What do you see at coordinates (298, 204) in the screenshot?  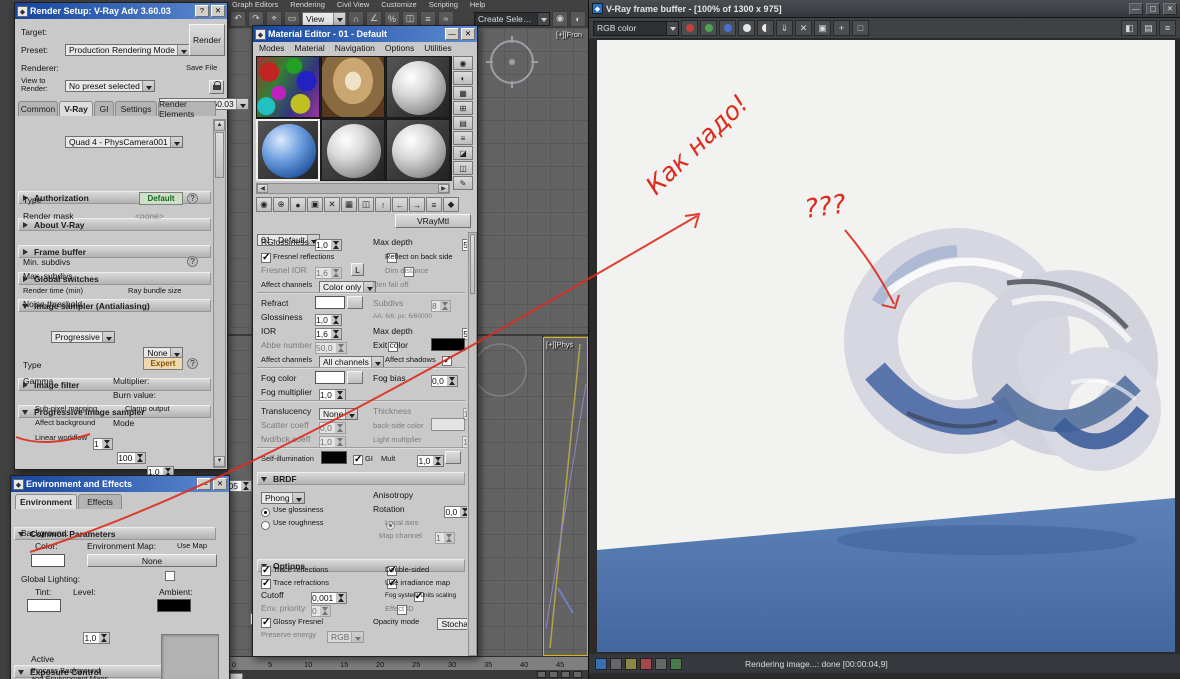 I see `assign-material-icon: ●` at bounding box center [298, 204].